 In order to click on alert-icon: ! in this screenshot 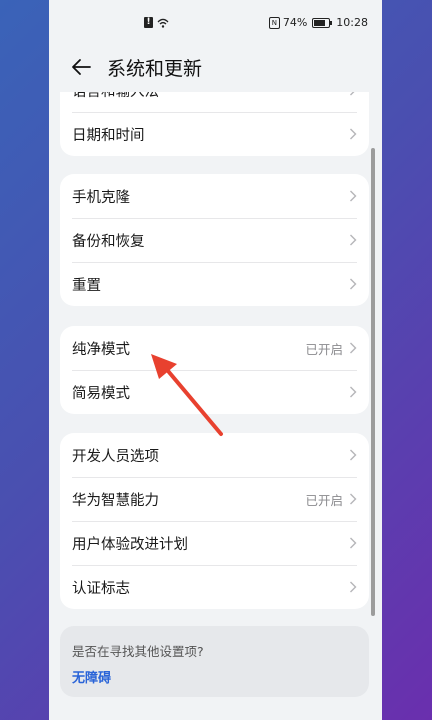, I will do `click(148, 22)`.